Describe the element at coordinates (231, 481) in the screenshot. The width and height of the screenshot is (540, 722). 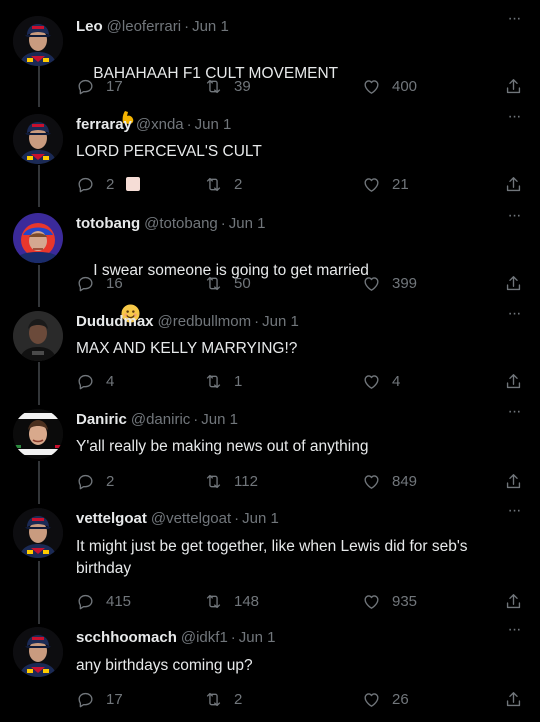
I see `retweet-button: 112` at that location.